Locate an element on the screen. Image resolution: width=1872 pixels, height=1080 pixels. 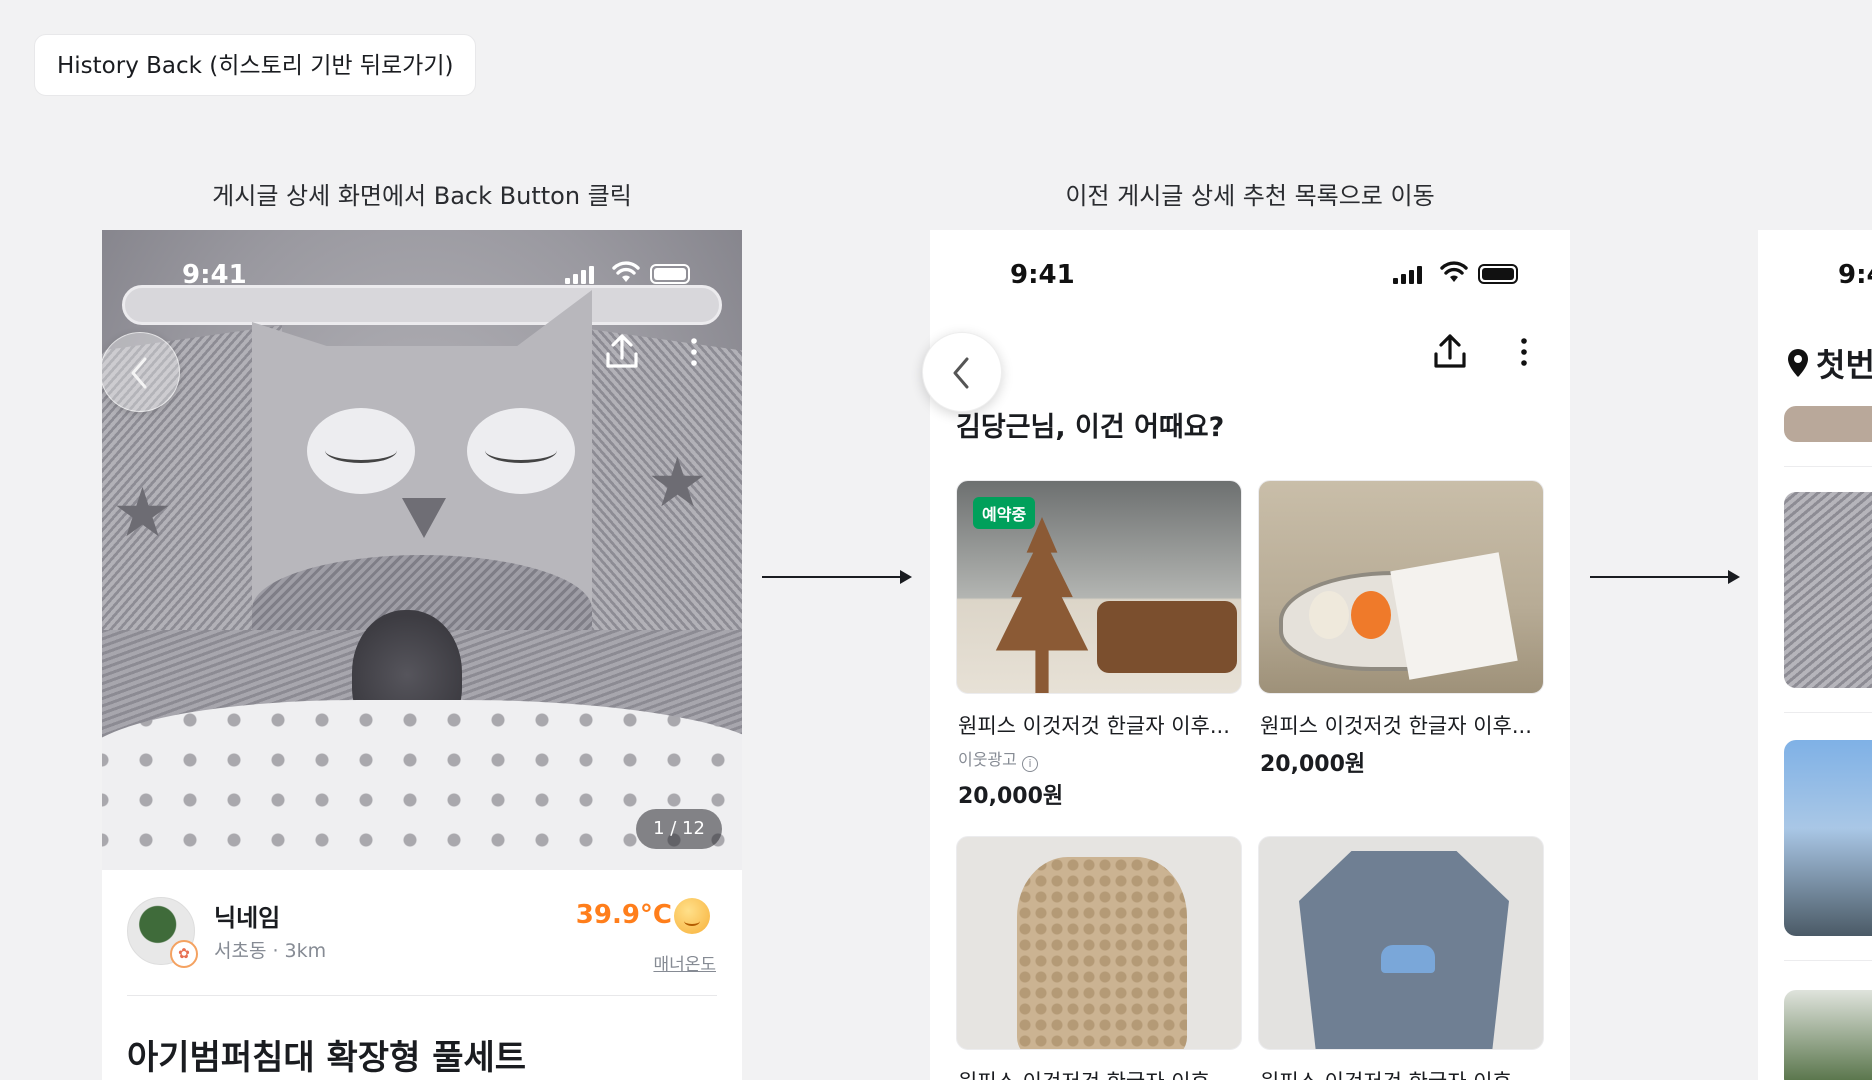
location-title: 첫번째 is located at coordinates (1844, 363).